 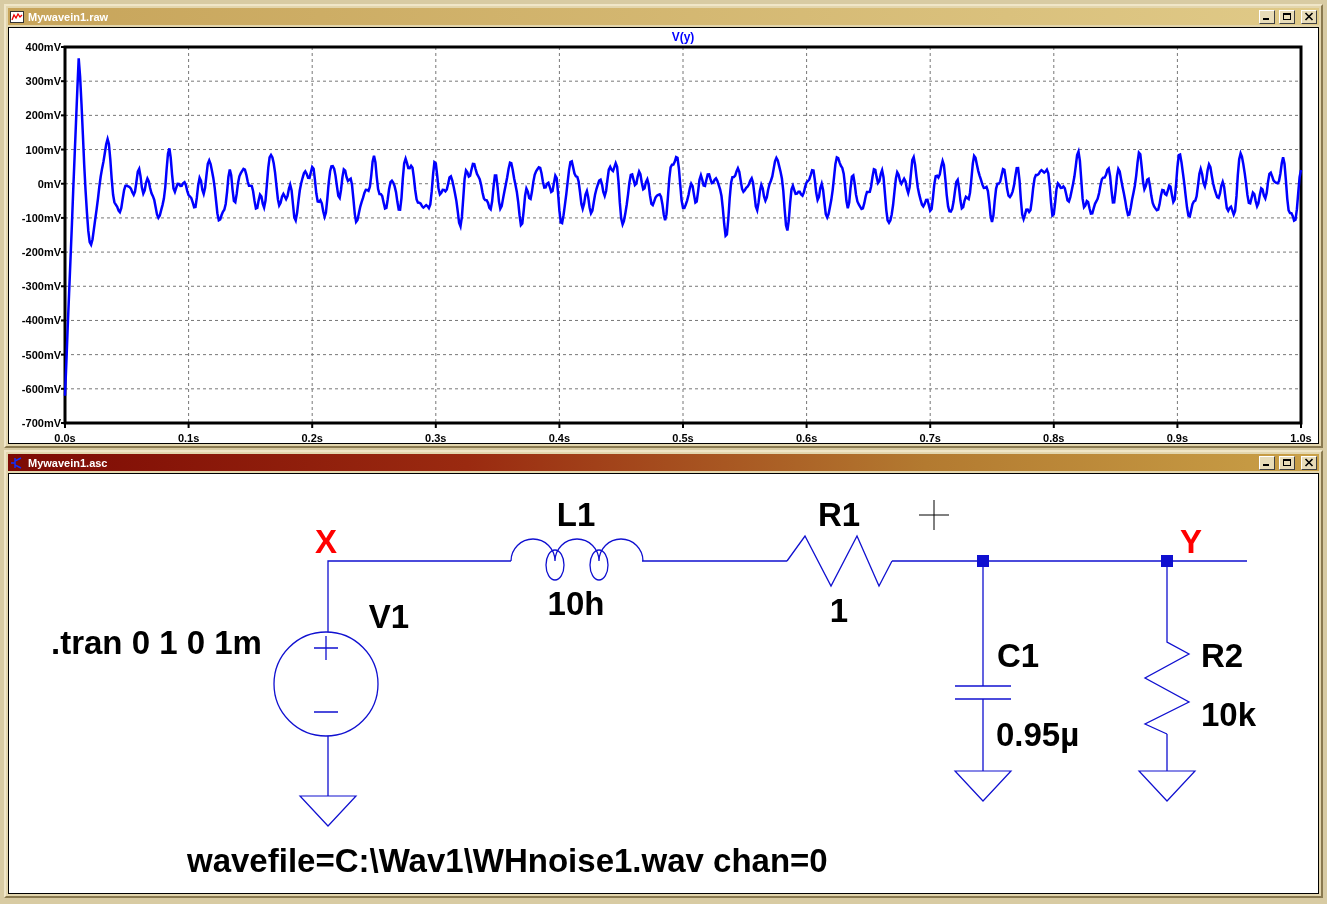 I want to click on crosshair-cursor-icon, so click(x=934, y=515).